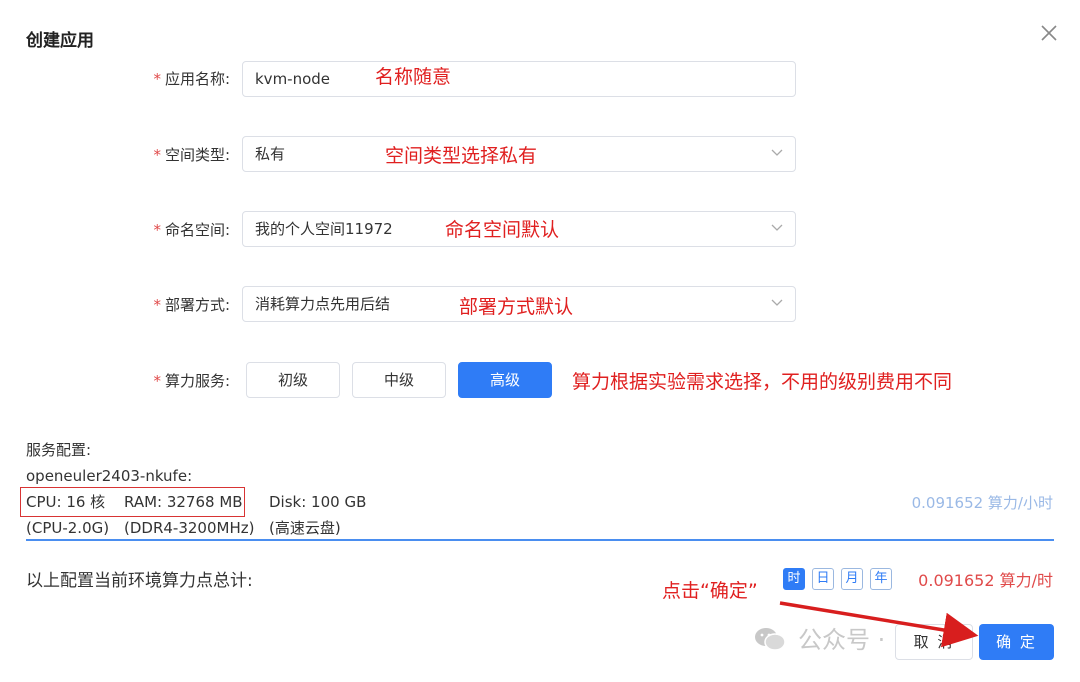 The image size is (1080, 682). What do you see at coordinates (189, 528) in the screenshot?
I see `ram-detail: (DDR4-3200MHz)` at bounding box center [189, 528].